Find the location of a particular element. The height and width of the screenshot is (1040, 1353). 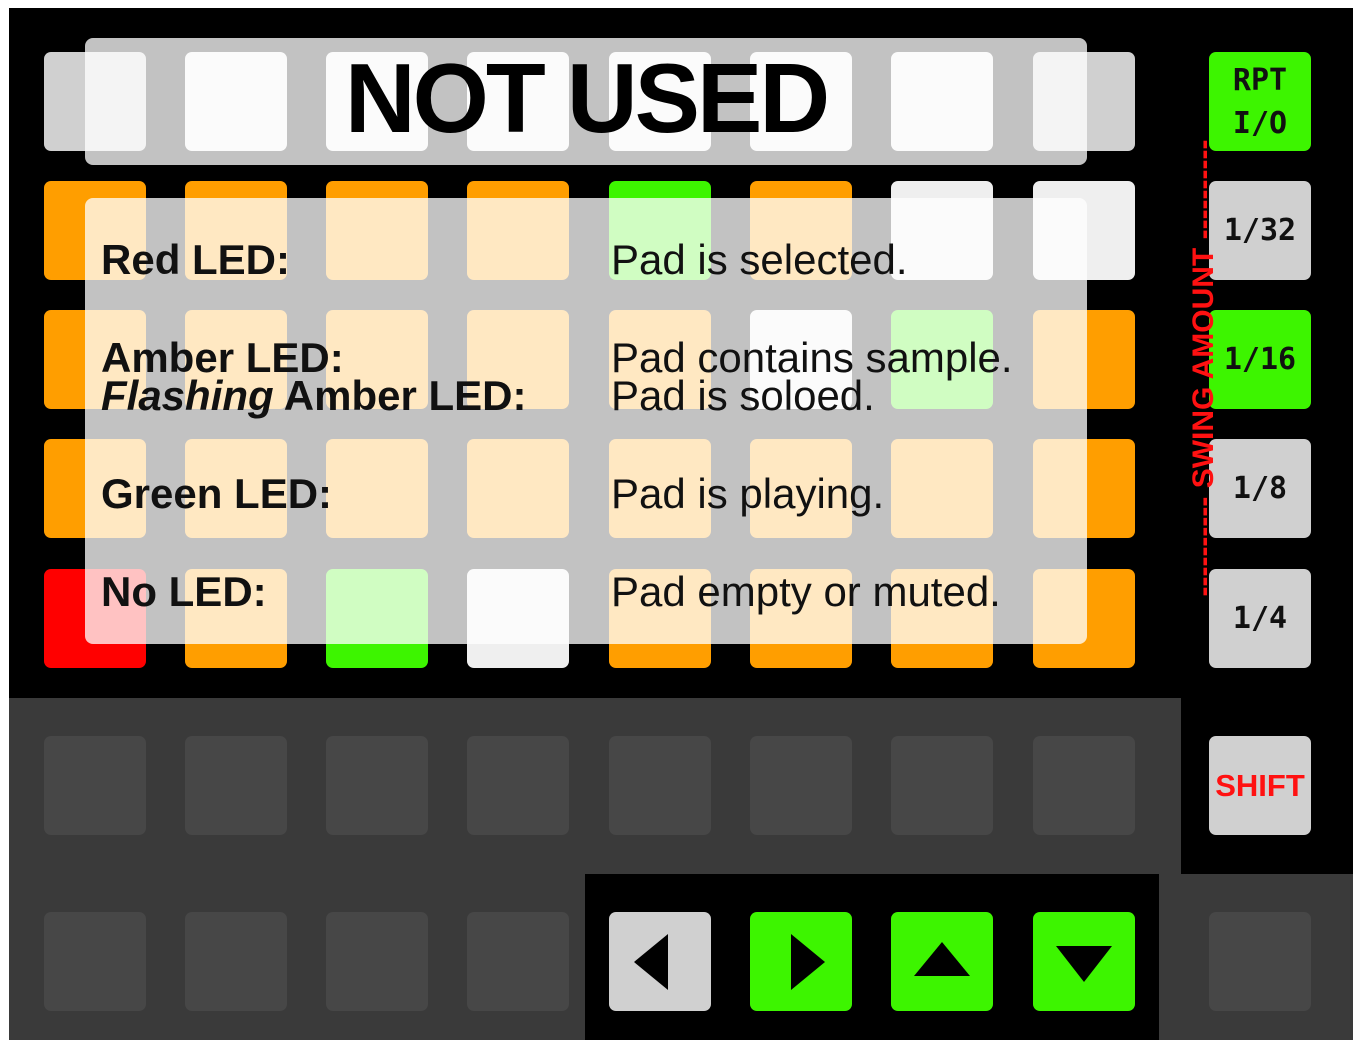

legend-label-flashing-amber: Flashing Amber LED: is located at coordinates (314, 396).